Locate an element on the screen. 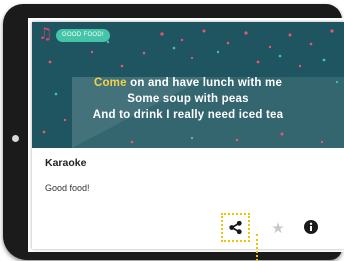 The width and height of the screenshot is (344, 261). share-icon is located at coordinates (235, 227).